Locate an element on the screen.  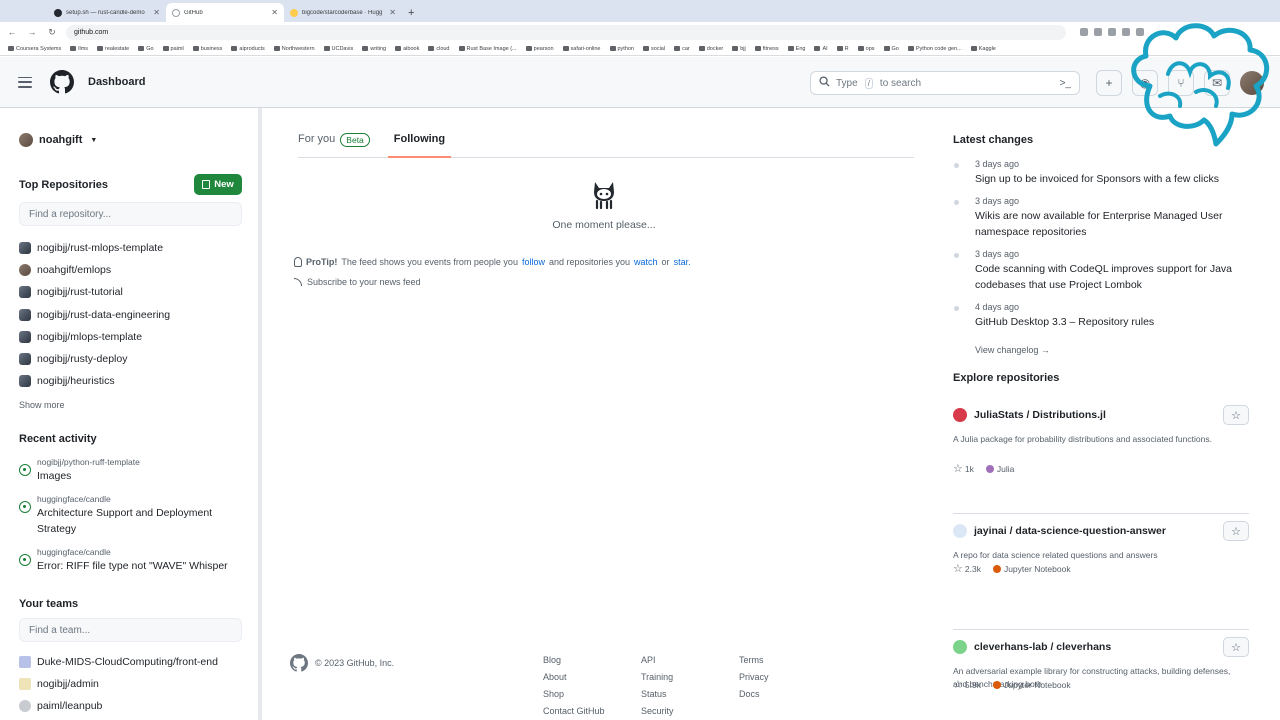
bookmark-item: AI is located at coordinates (821, 49).